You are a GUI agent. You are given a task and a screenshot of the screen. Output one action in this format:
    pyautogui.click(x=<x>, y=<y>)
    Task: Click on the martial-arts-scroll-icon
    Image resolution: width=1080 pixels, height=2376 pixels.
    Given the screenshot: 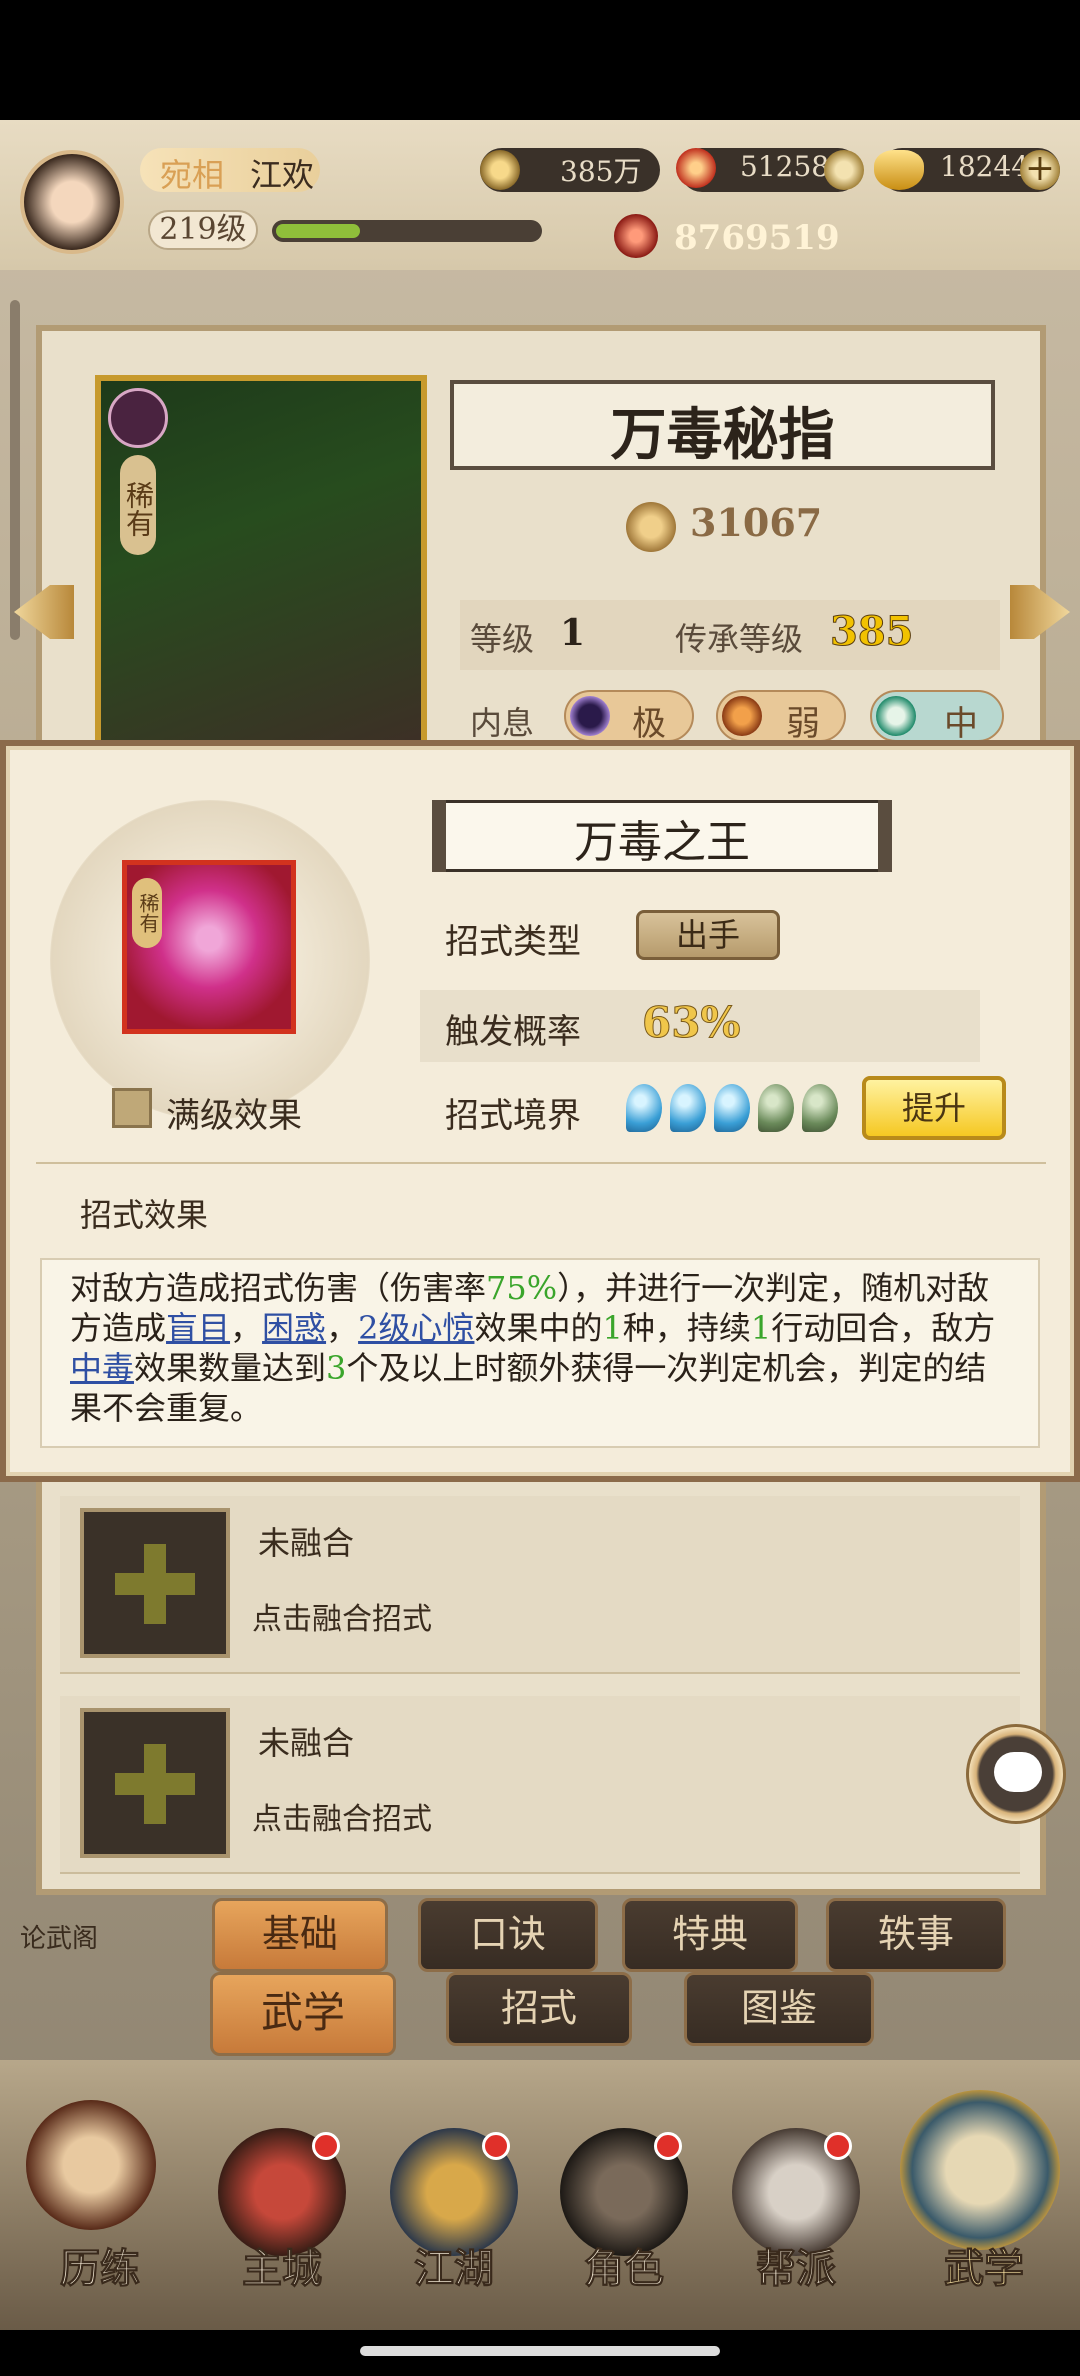 What is the action you would take?
    pyautogui.click(x=980, y=2170)
    